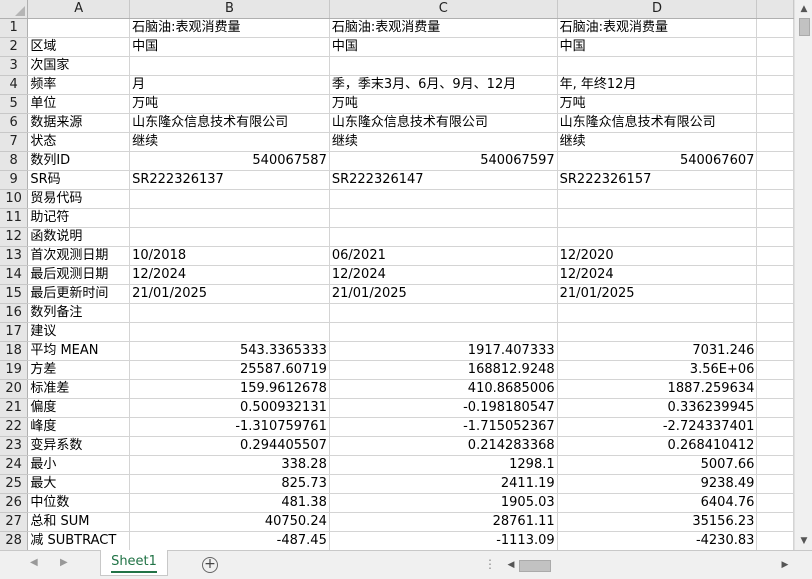 The image size is (812, 579). What do you see at coordinates (229, 294) in the screenshot?
I see `cell-b: 21/01/2025` at bounding box center [229, 294].